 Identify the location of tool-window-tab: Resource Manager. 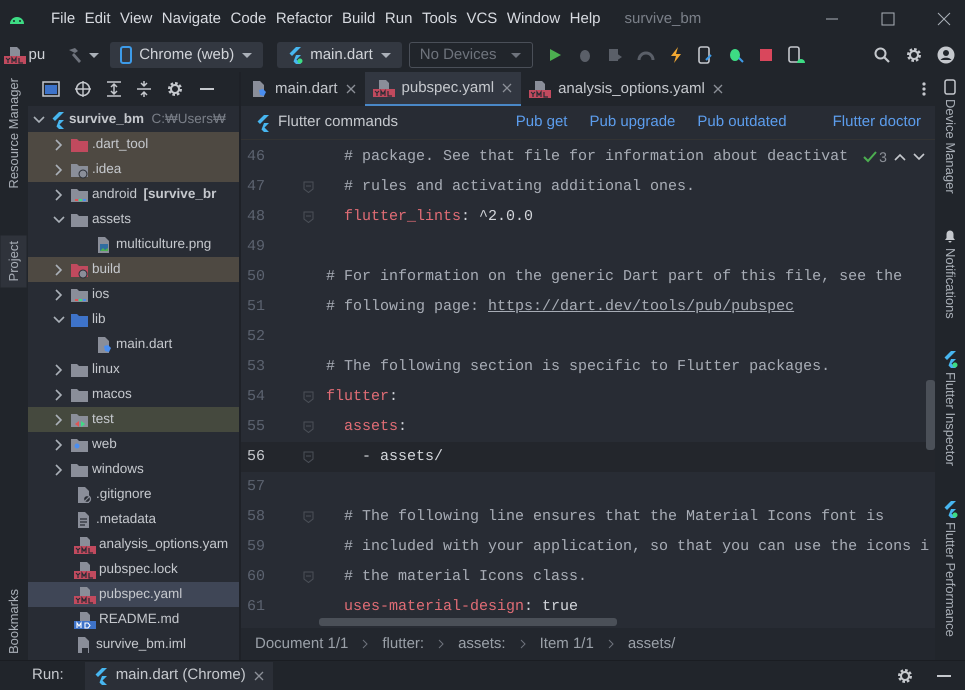
(14, 133).